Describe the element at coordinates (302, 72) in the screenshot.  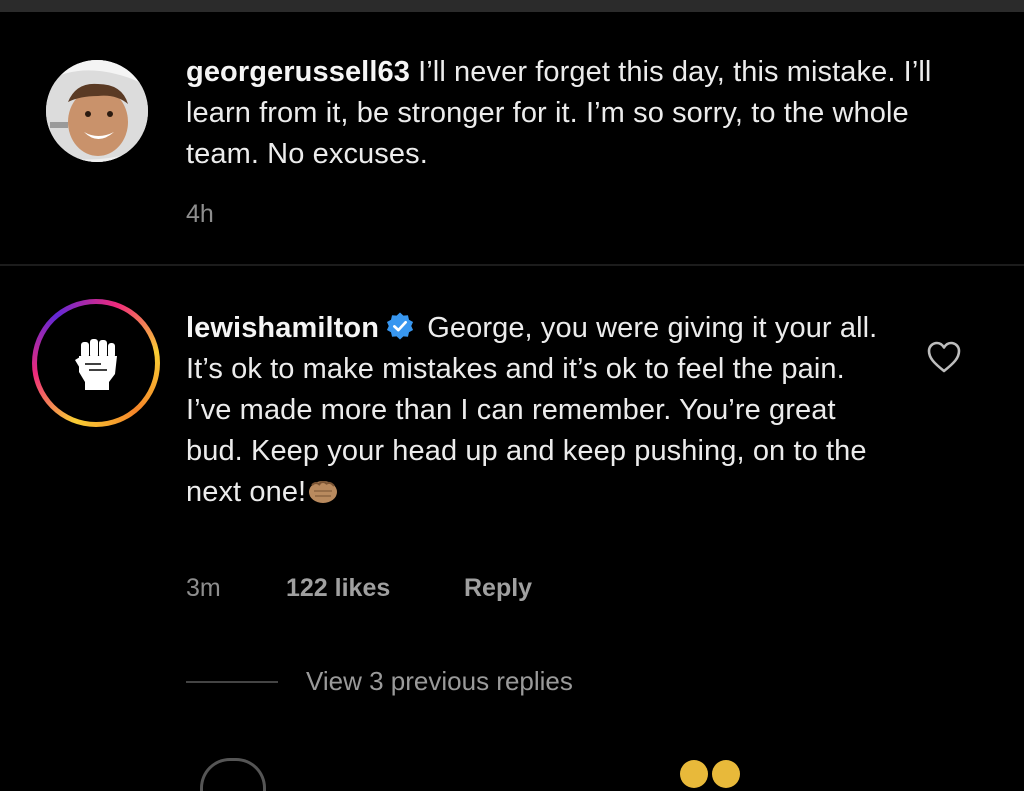
I see `comment-username: georgerussell63` at that location.